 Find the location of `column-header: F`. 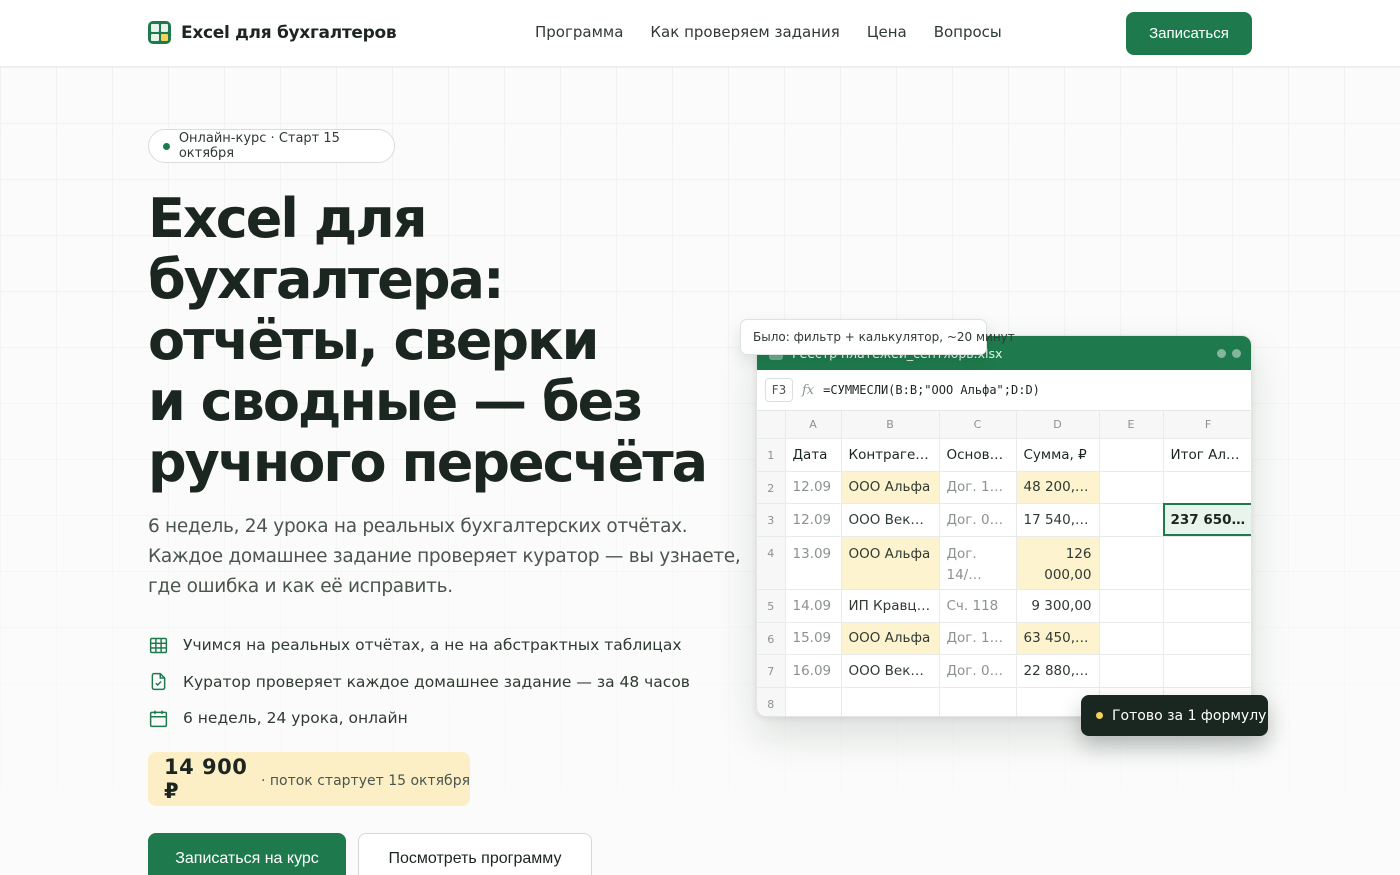

column-header: F is located at coordinates (1207, 425).